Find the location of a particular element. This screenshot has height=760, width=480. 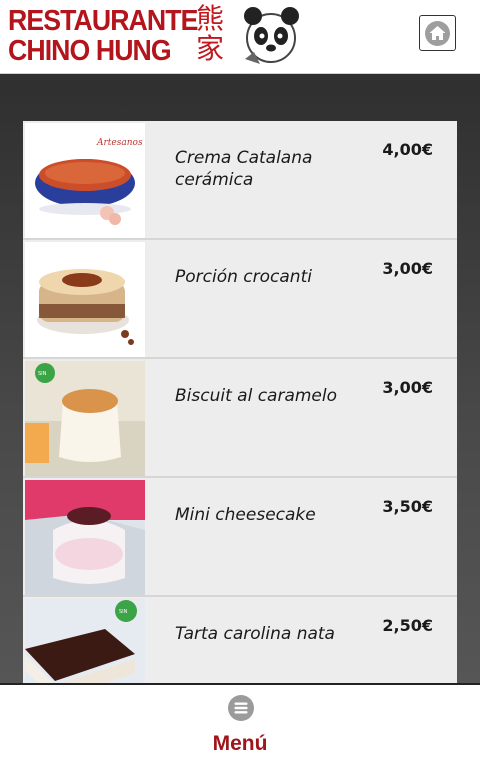

item-price: 4,00€ is located at coordinates (407, 149).